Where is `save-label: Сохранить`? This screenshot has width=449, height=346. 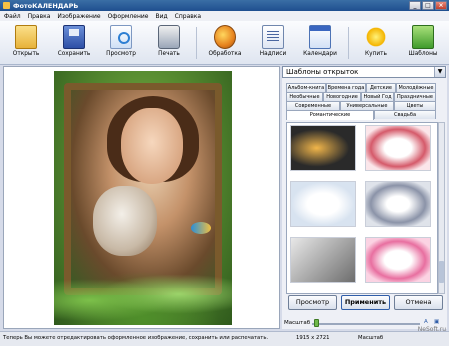
save-label: Сохранить is located at coordinates (74, 54).